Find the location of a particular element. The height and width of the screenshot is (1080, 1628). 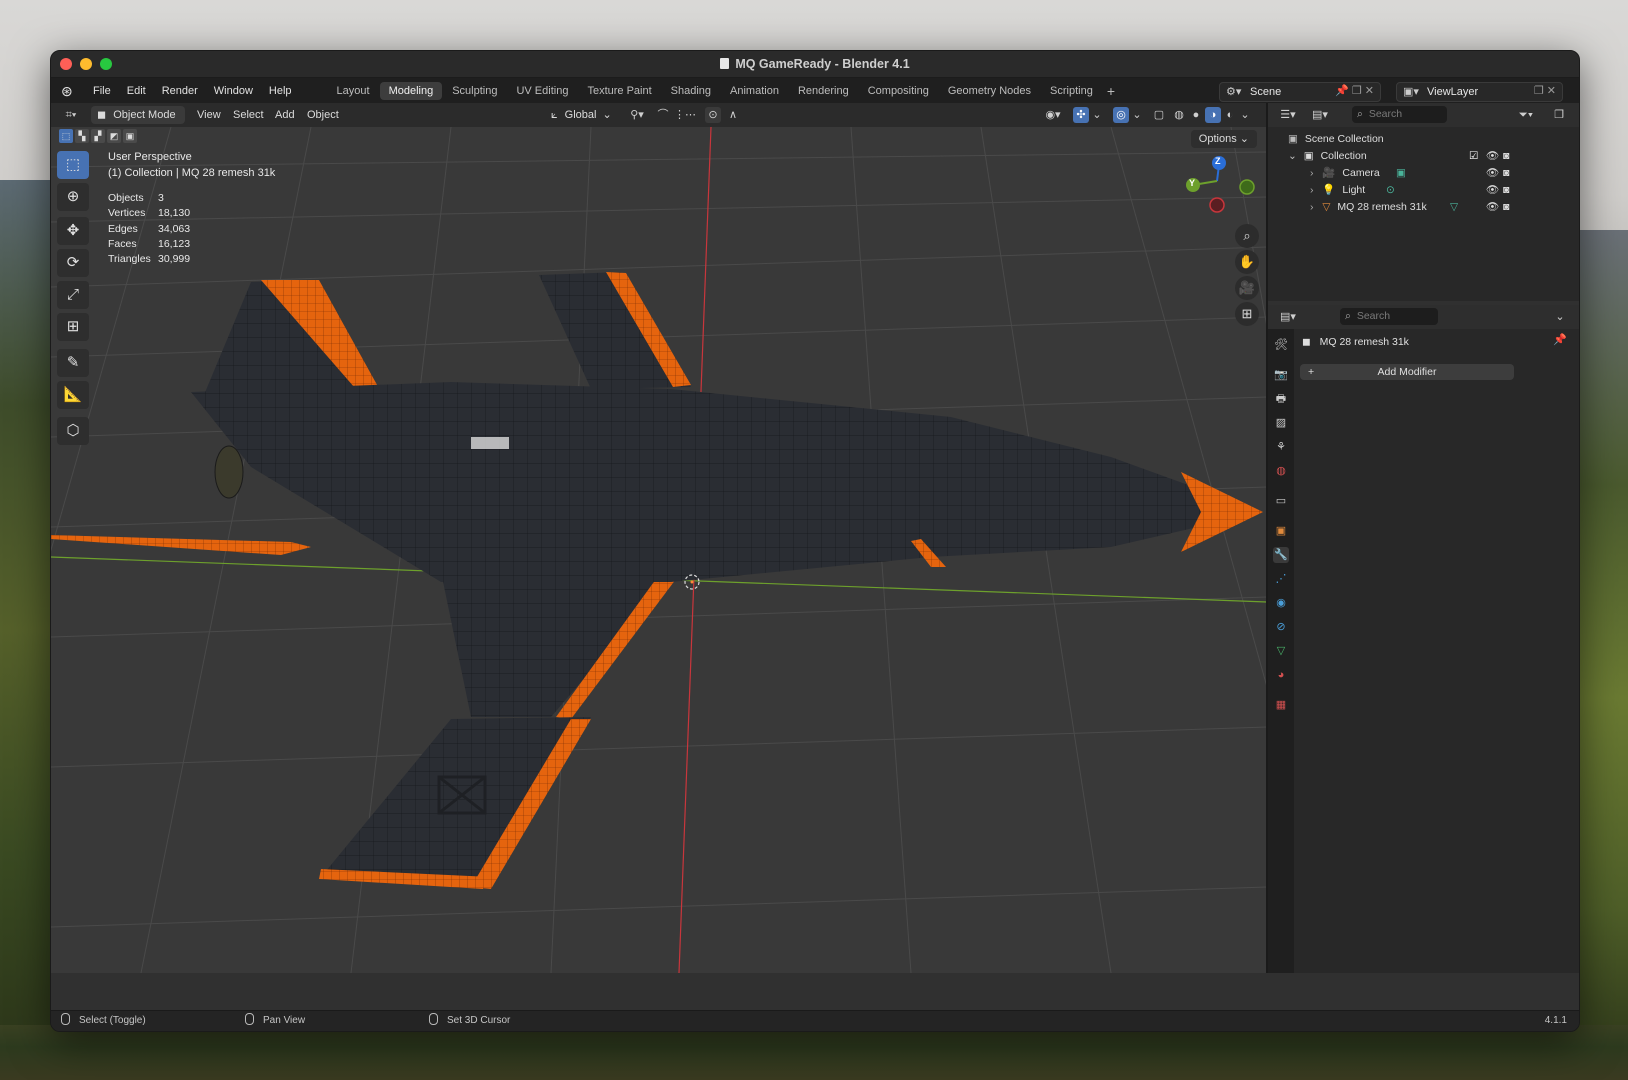

scene-selector: ⚙▾ Scene 📌 ❐ ✕ is located at coordinates (1300, 92).